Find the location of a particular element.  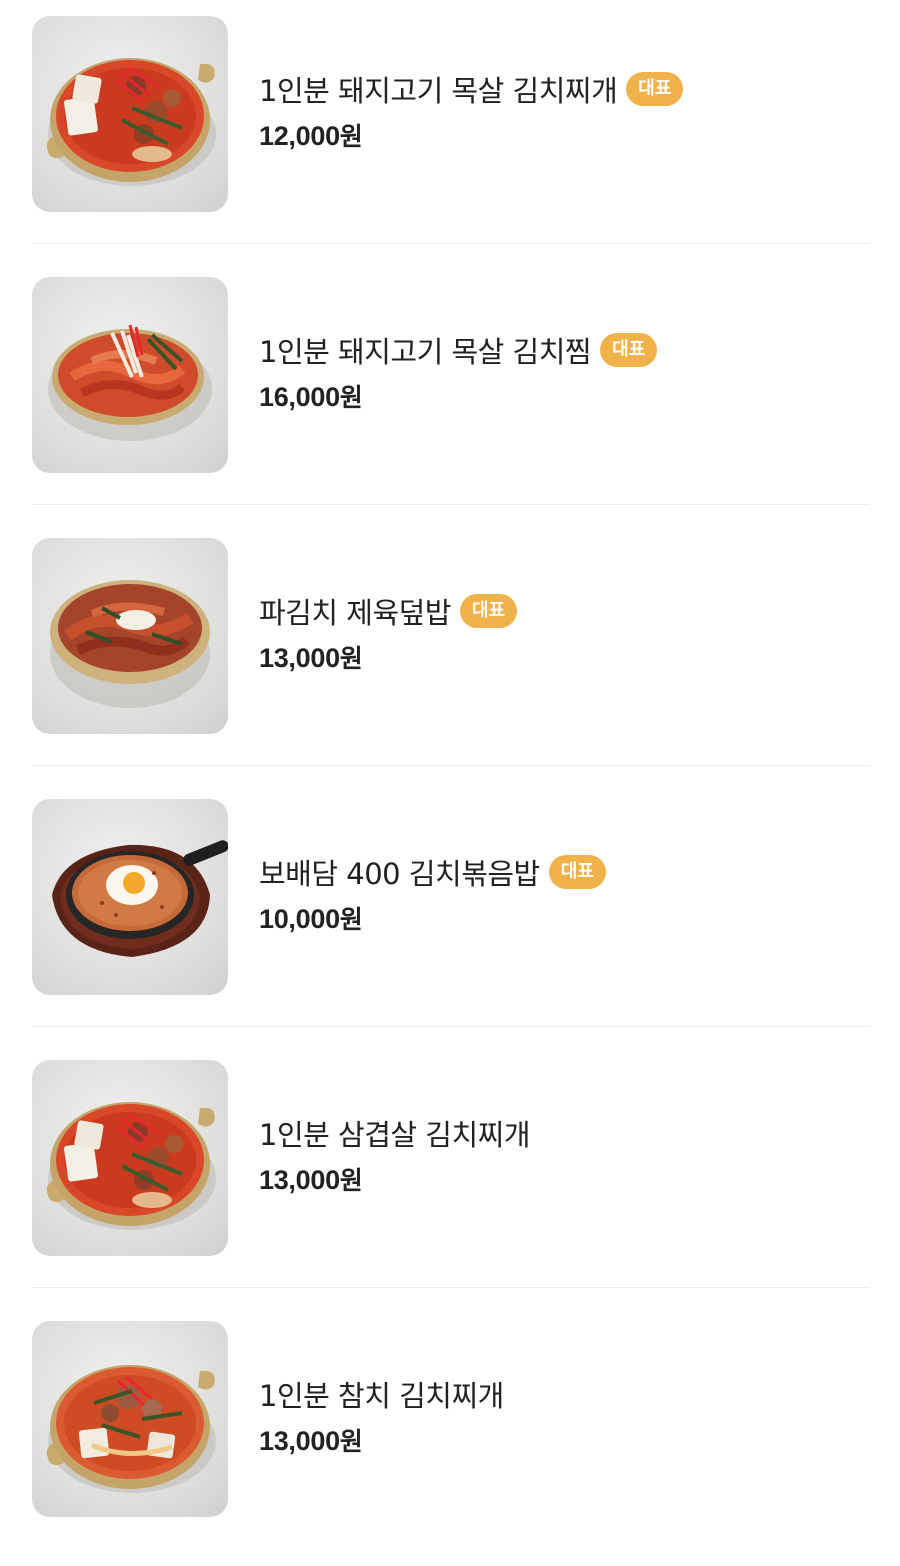

menu-item-info: 1인분 삼겹살 김치찌개 13,000원 is located at coordinates (559, 1154).